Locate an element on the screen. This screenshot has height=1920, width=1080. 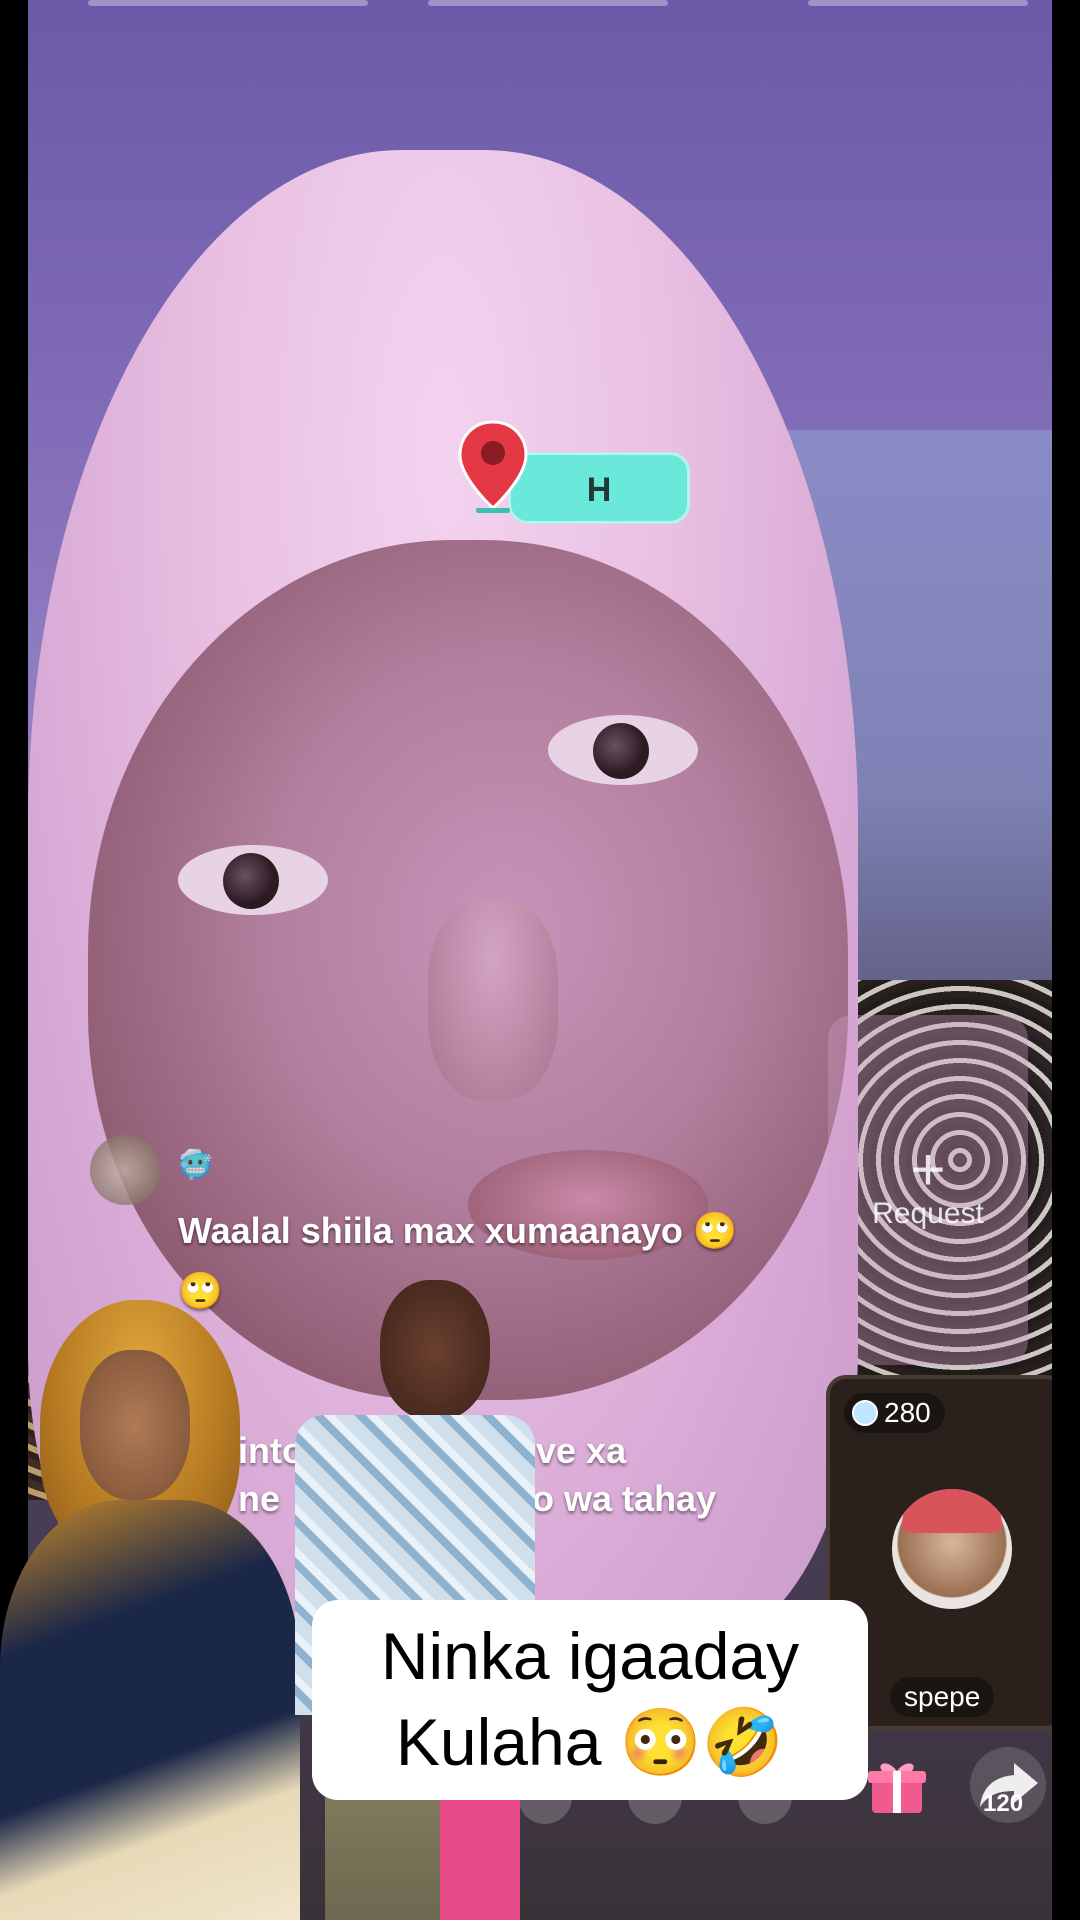
guest-avatar is located at coordinates (952, 1549).